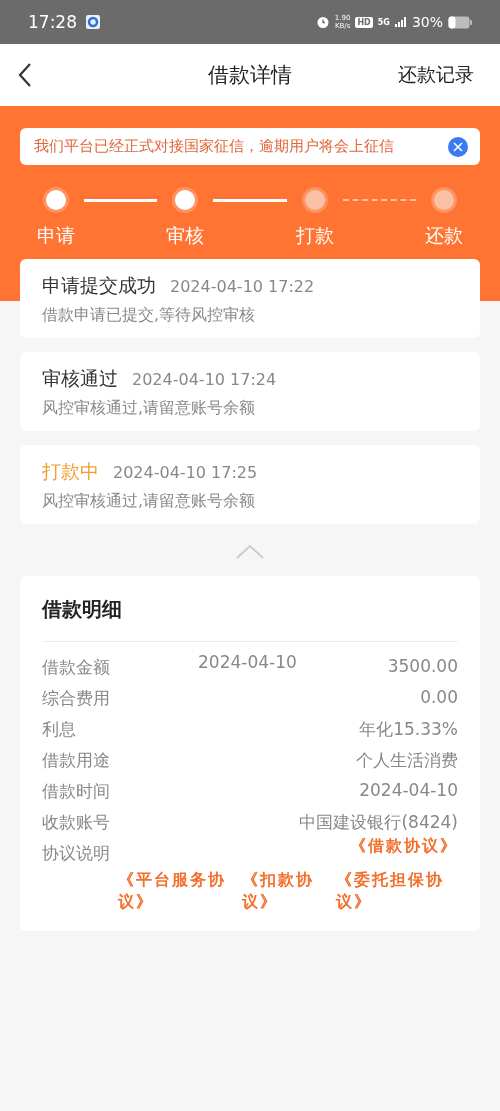 This screenshot has width=500, height=1111. I want to click on notice-text: 我们平台已经正式对接国家征信，逾期用户将会上征信, so click(214, 146).